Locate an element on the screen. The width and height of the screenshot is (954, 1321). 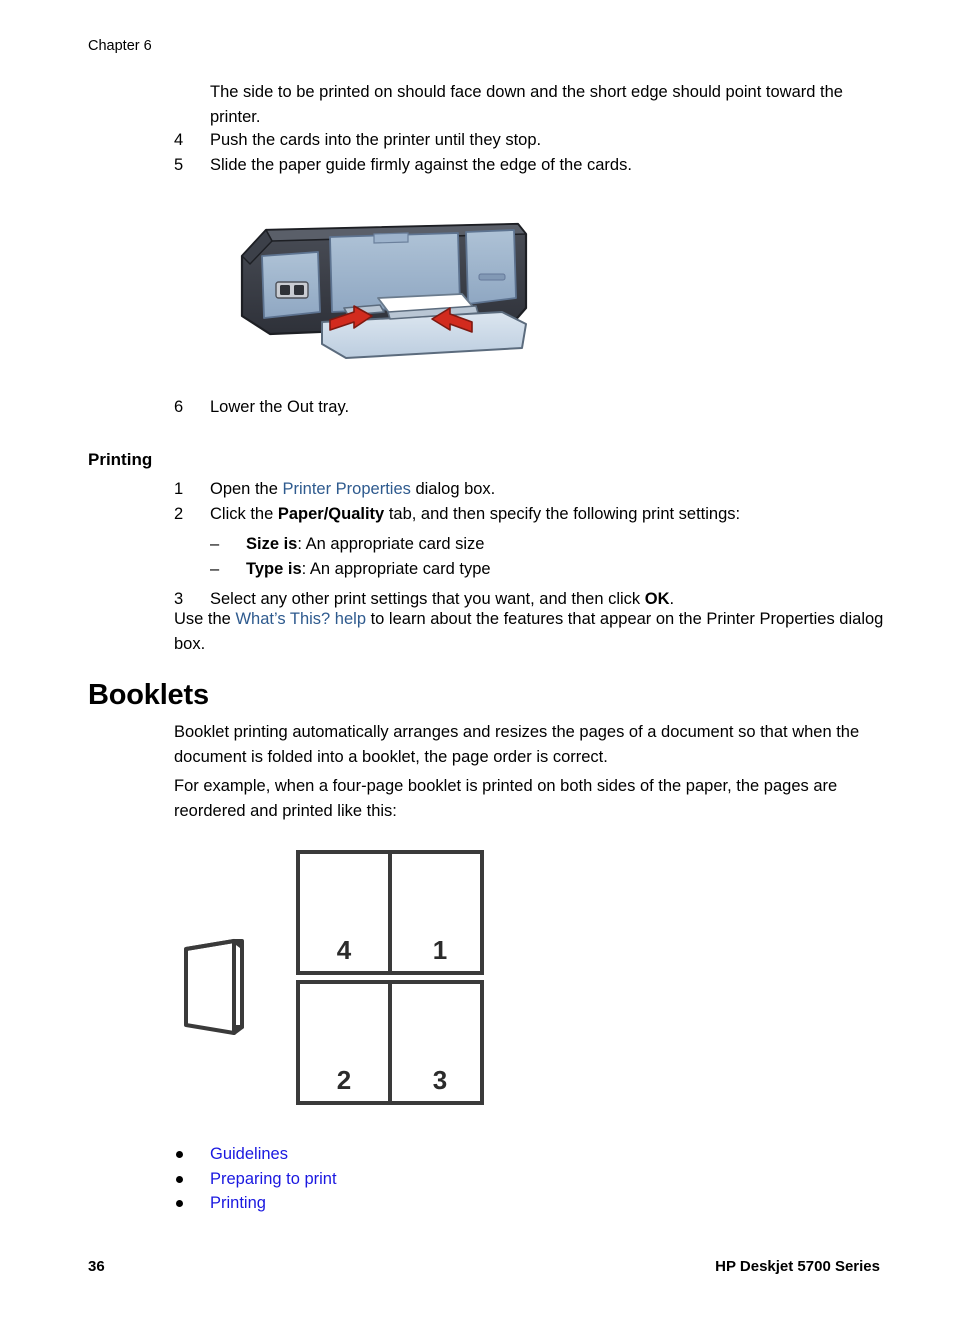
page-number: 36 is located at coordinates (96, 1266).